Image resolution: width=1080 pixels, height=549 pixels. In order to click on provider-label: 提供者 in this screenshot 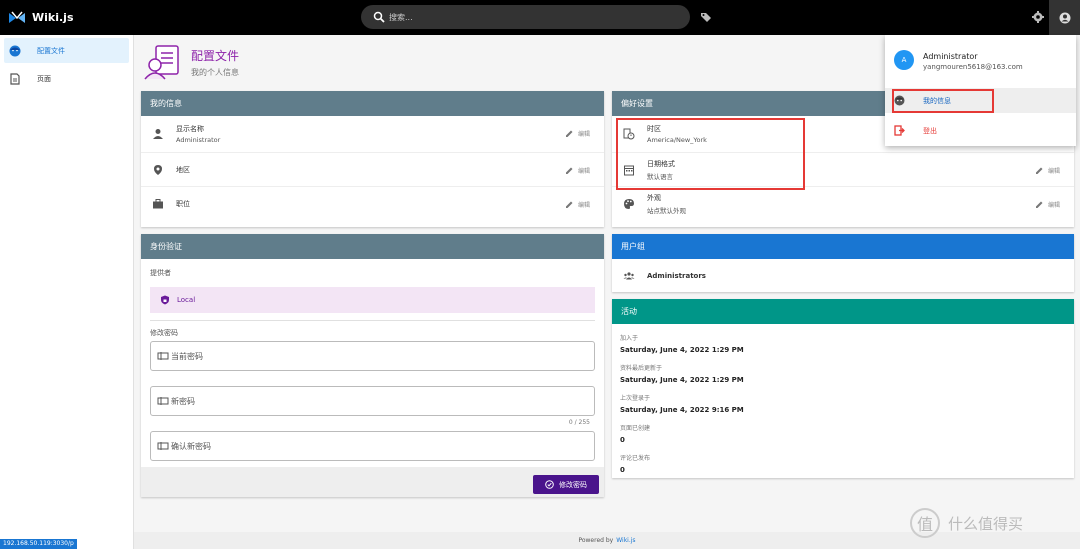, I will do `click(160, 273)`.